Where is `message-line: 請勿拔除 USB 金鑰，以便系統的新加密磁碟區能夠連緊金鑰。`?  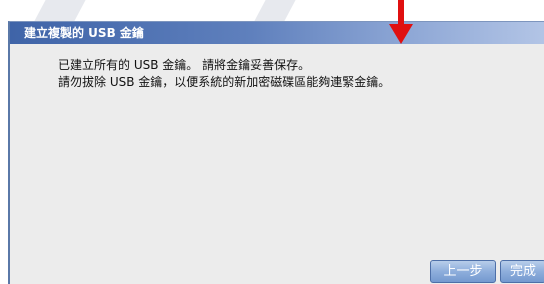
message-line: 請勿拔除 USB 金鑰，以便系統的新加密磁碟區能夠連緊金鑰。 is located at coordinates (224, 82).